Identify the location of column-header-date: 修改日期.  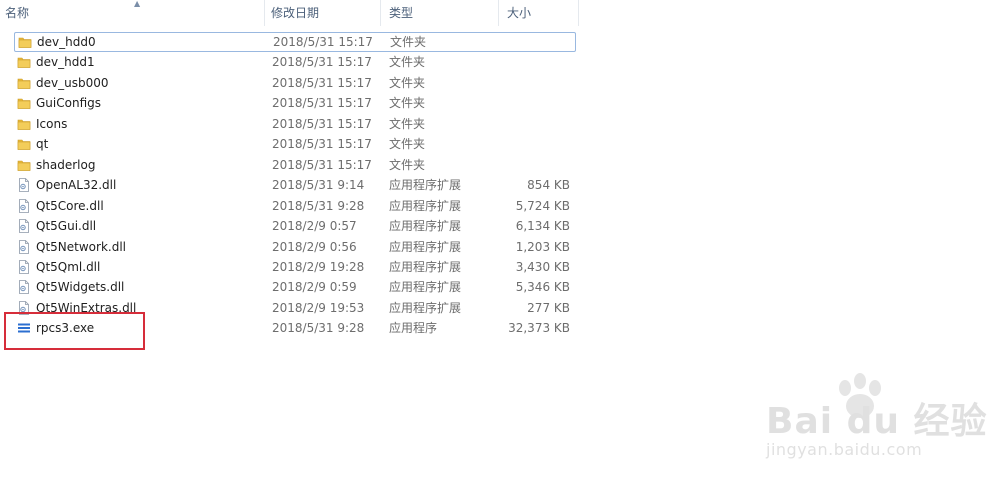
(323, 13).